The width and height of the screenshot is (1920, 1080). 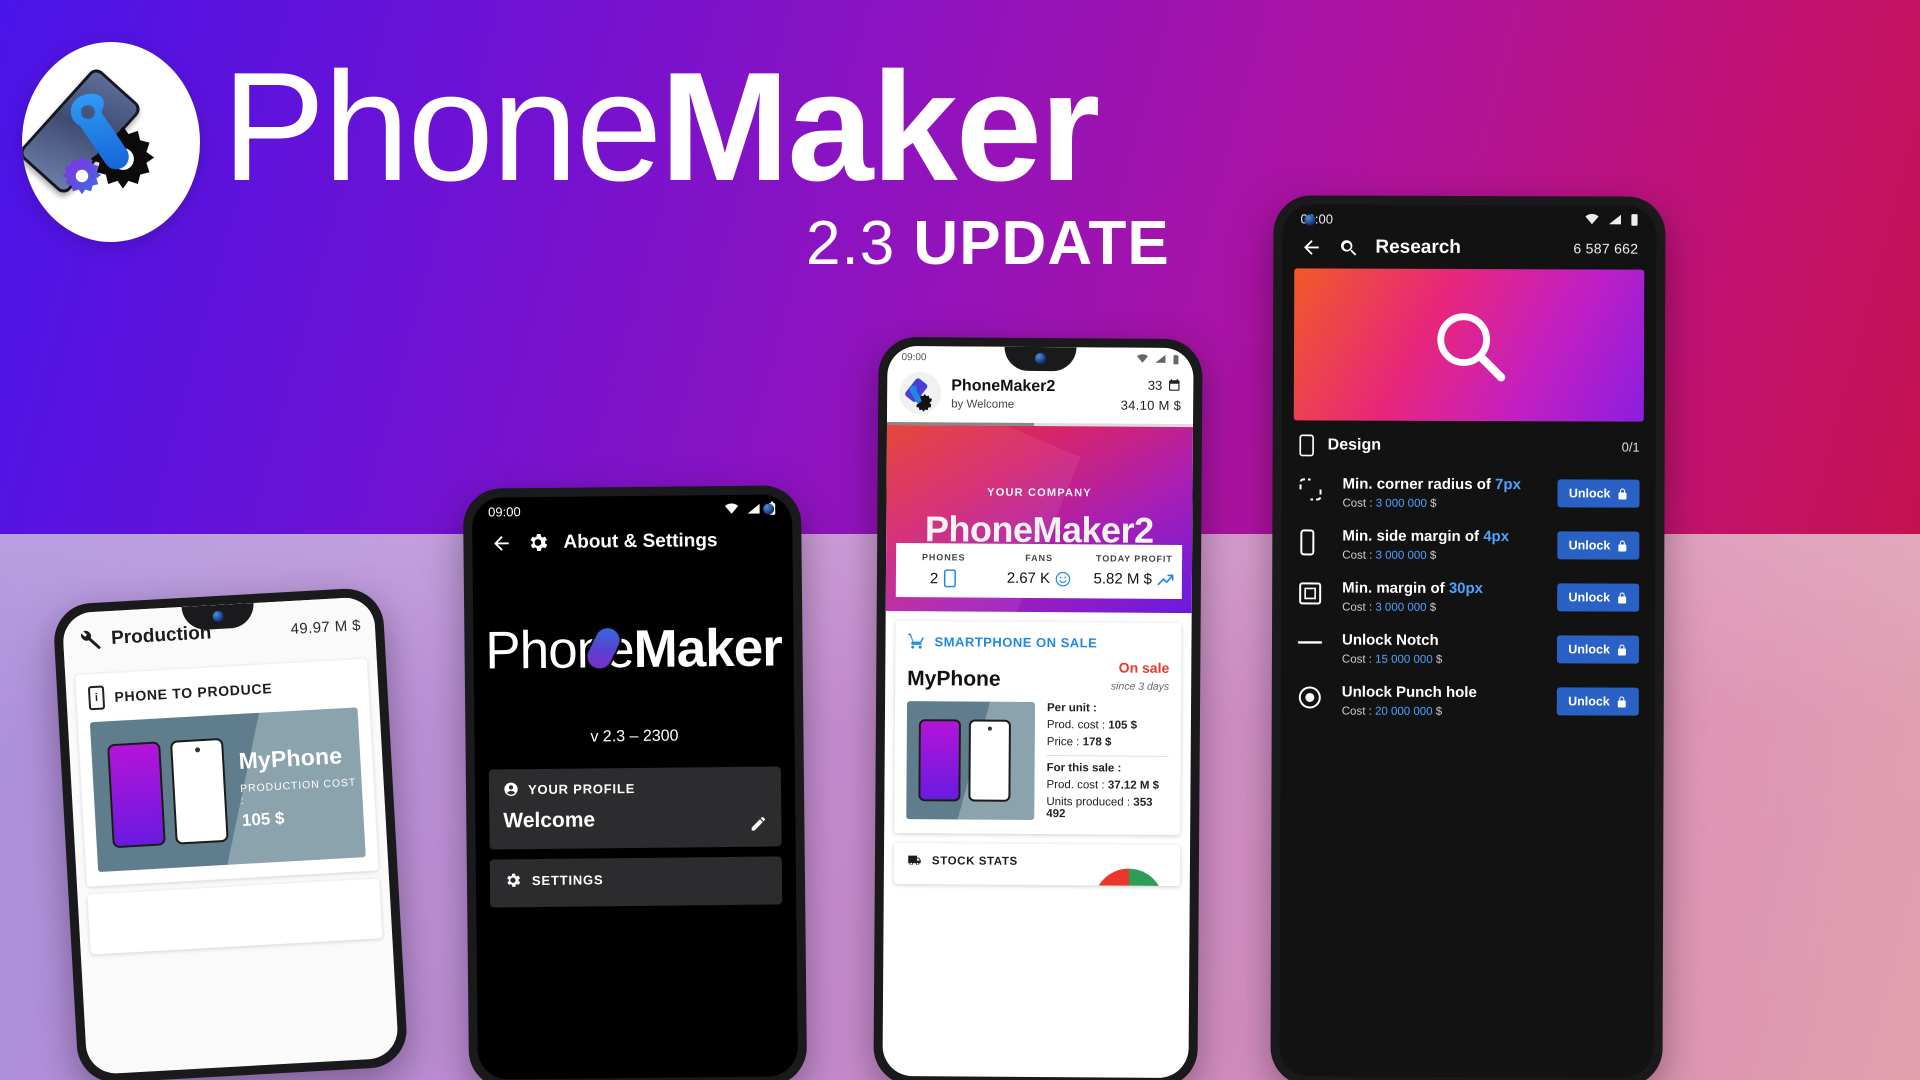 I want to click on sale-phone-name: MyPhone, so click(x=954, y=679).